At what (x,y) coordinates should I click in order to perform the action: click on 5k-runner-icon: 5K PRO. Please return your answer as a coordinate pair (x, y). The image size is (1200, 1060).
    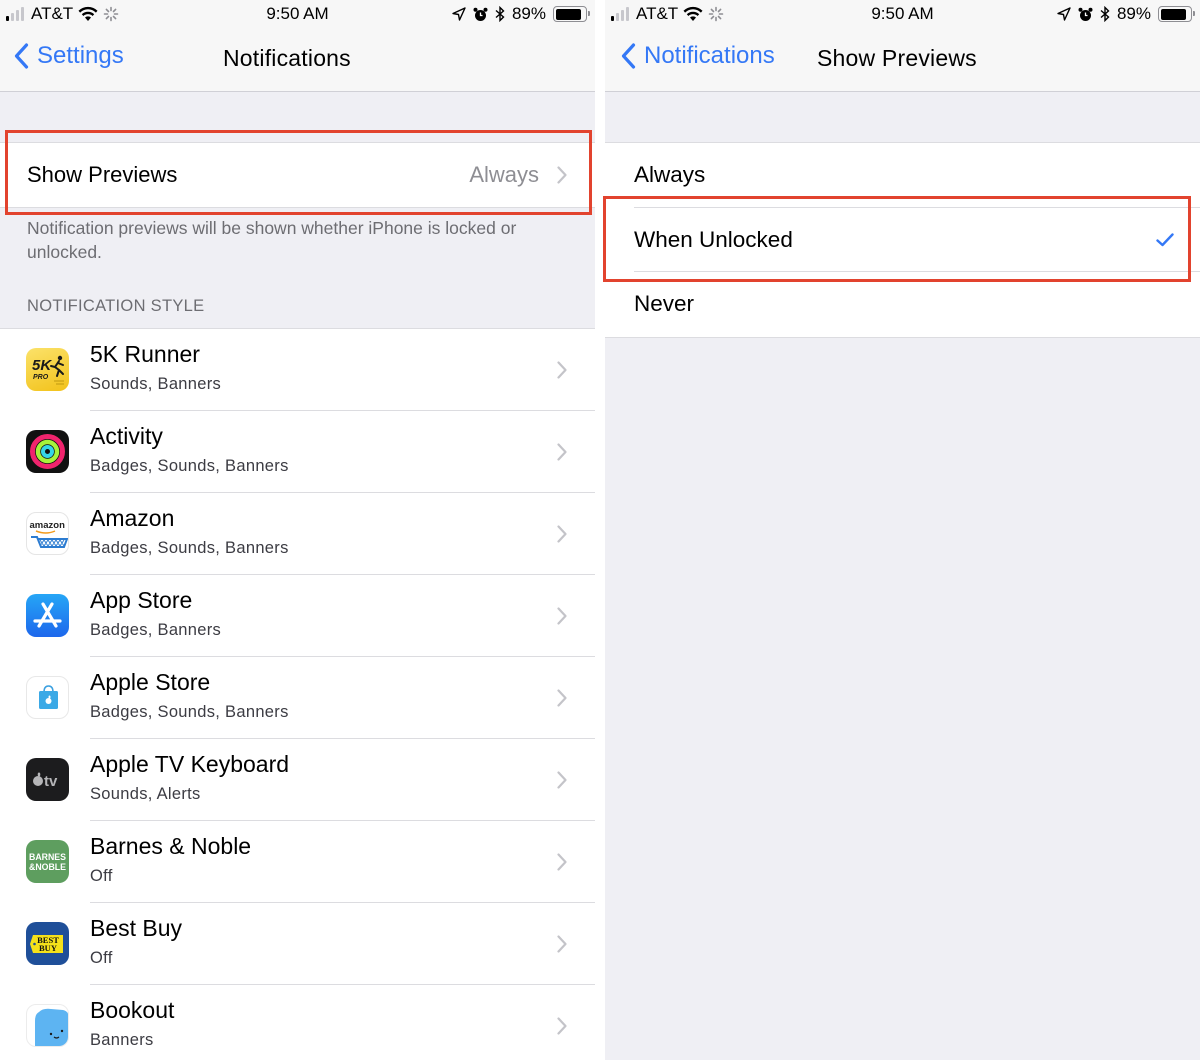
    Looking at the image, I should click on (47, 369).